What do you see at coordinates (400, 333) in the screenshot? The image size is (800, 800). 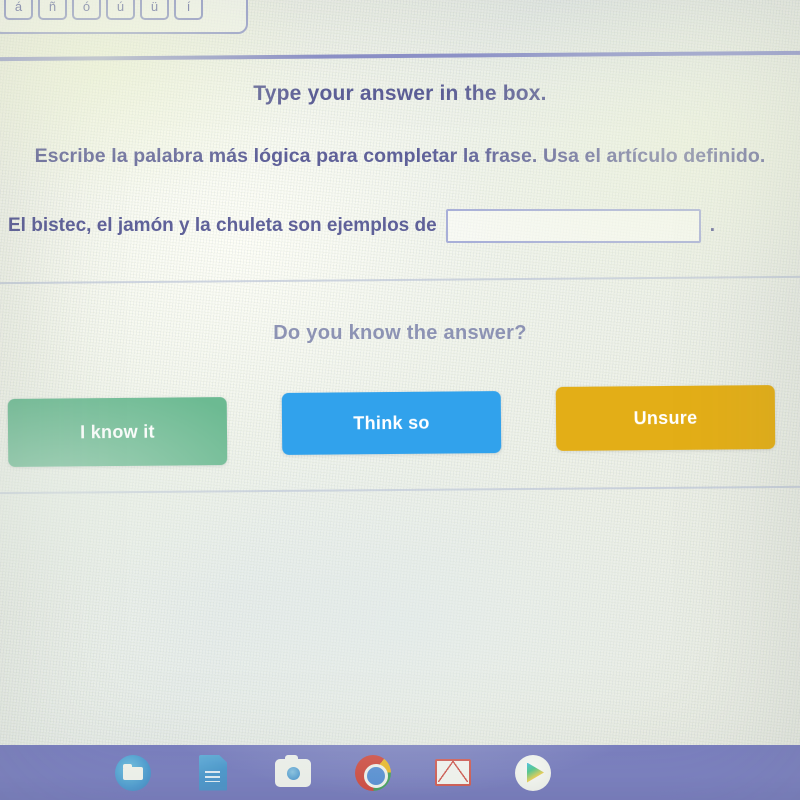 I see `confidence-prompt: Do you know the answer?` at bounding box center [400, 333].